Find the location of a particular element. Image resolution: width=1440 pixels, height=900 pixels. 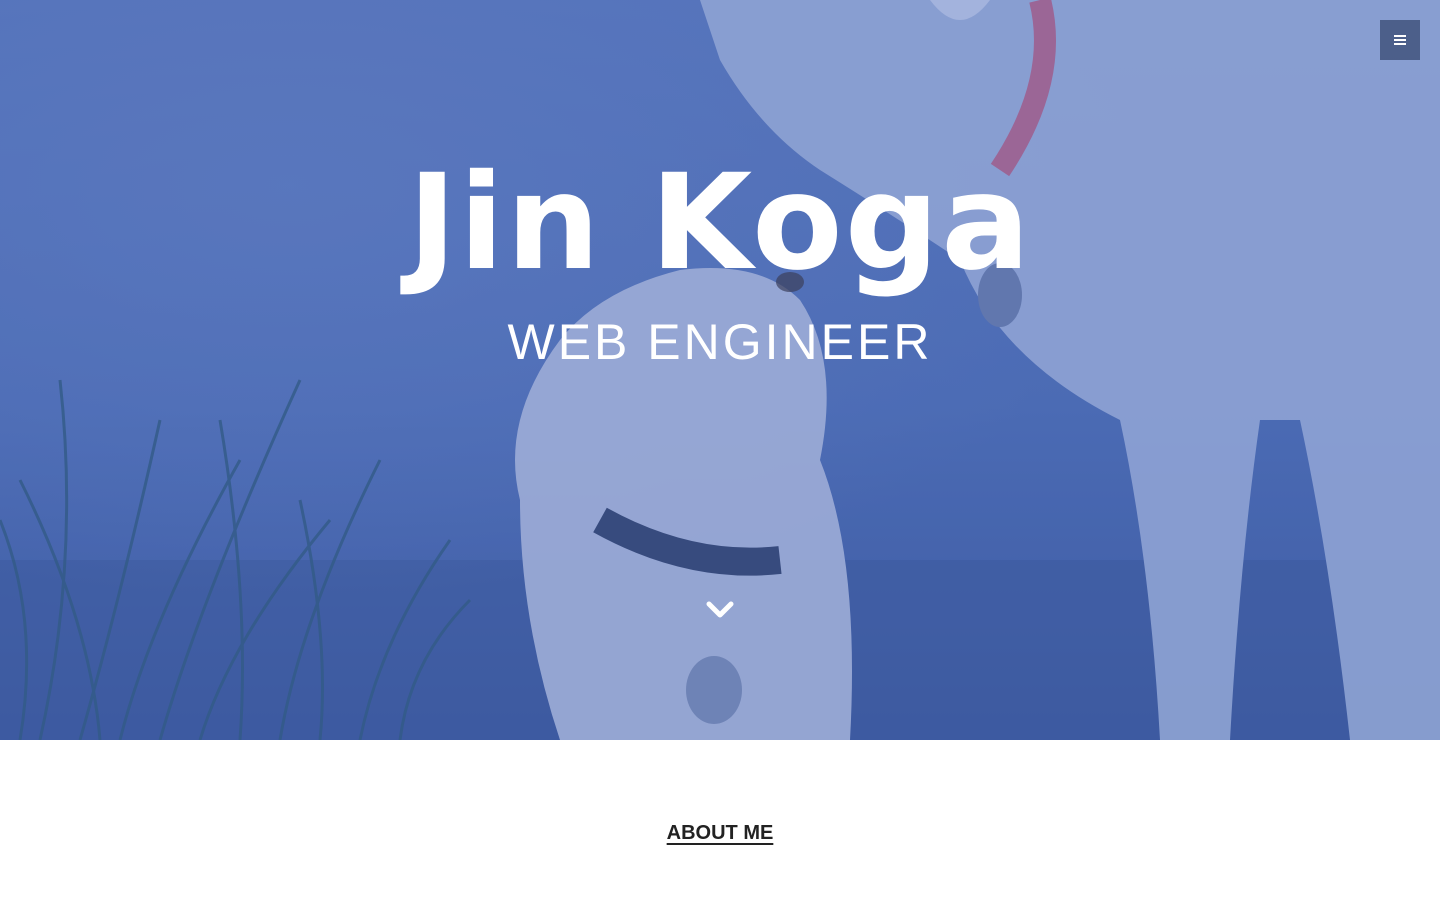

hamburger-menu-icon is located at coordinates (1400, 40).